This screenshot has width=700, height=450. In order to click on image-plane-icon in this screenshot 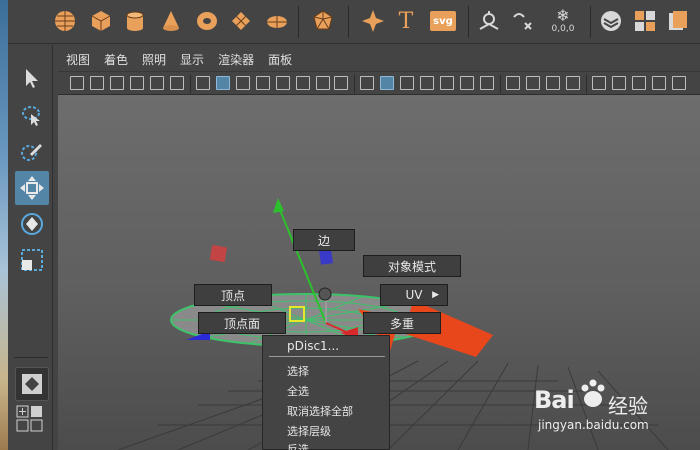, I will do `click(137, 83)`.